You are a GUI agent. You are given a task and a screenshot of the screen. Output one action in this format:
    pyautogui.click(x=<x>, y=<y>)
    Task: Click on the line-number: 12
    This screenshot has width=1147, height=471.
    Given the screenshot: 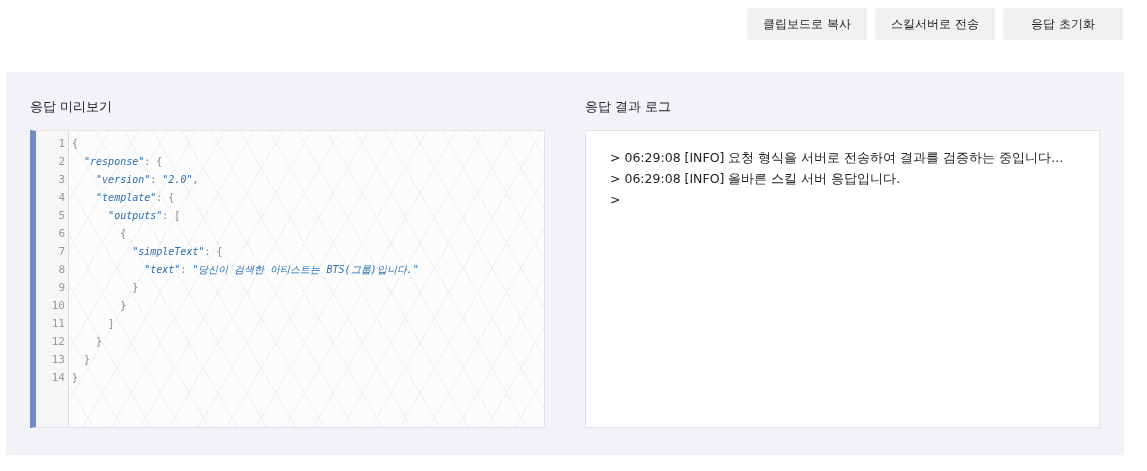 What is the action you would take?
    pyautogui.click(x=58, y=342)
    